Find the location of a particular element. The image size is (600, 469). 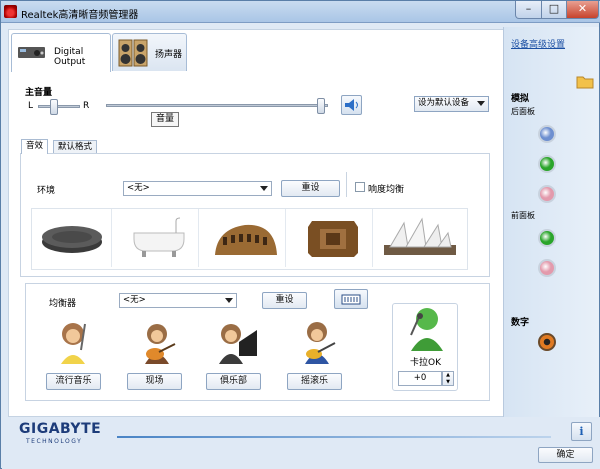

tab-speakers: 扬声器 is located at coordinates (149, 52).